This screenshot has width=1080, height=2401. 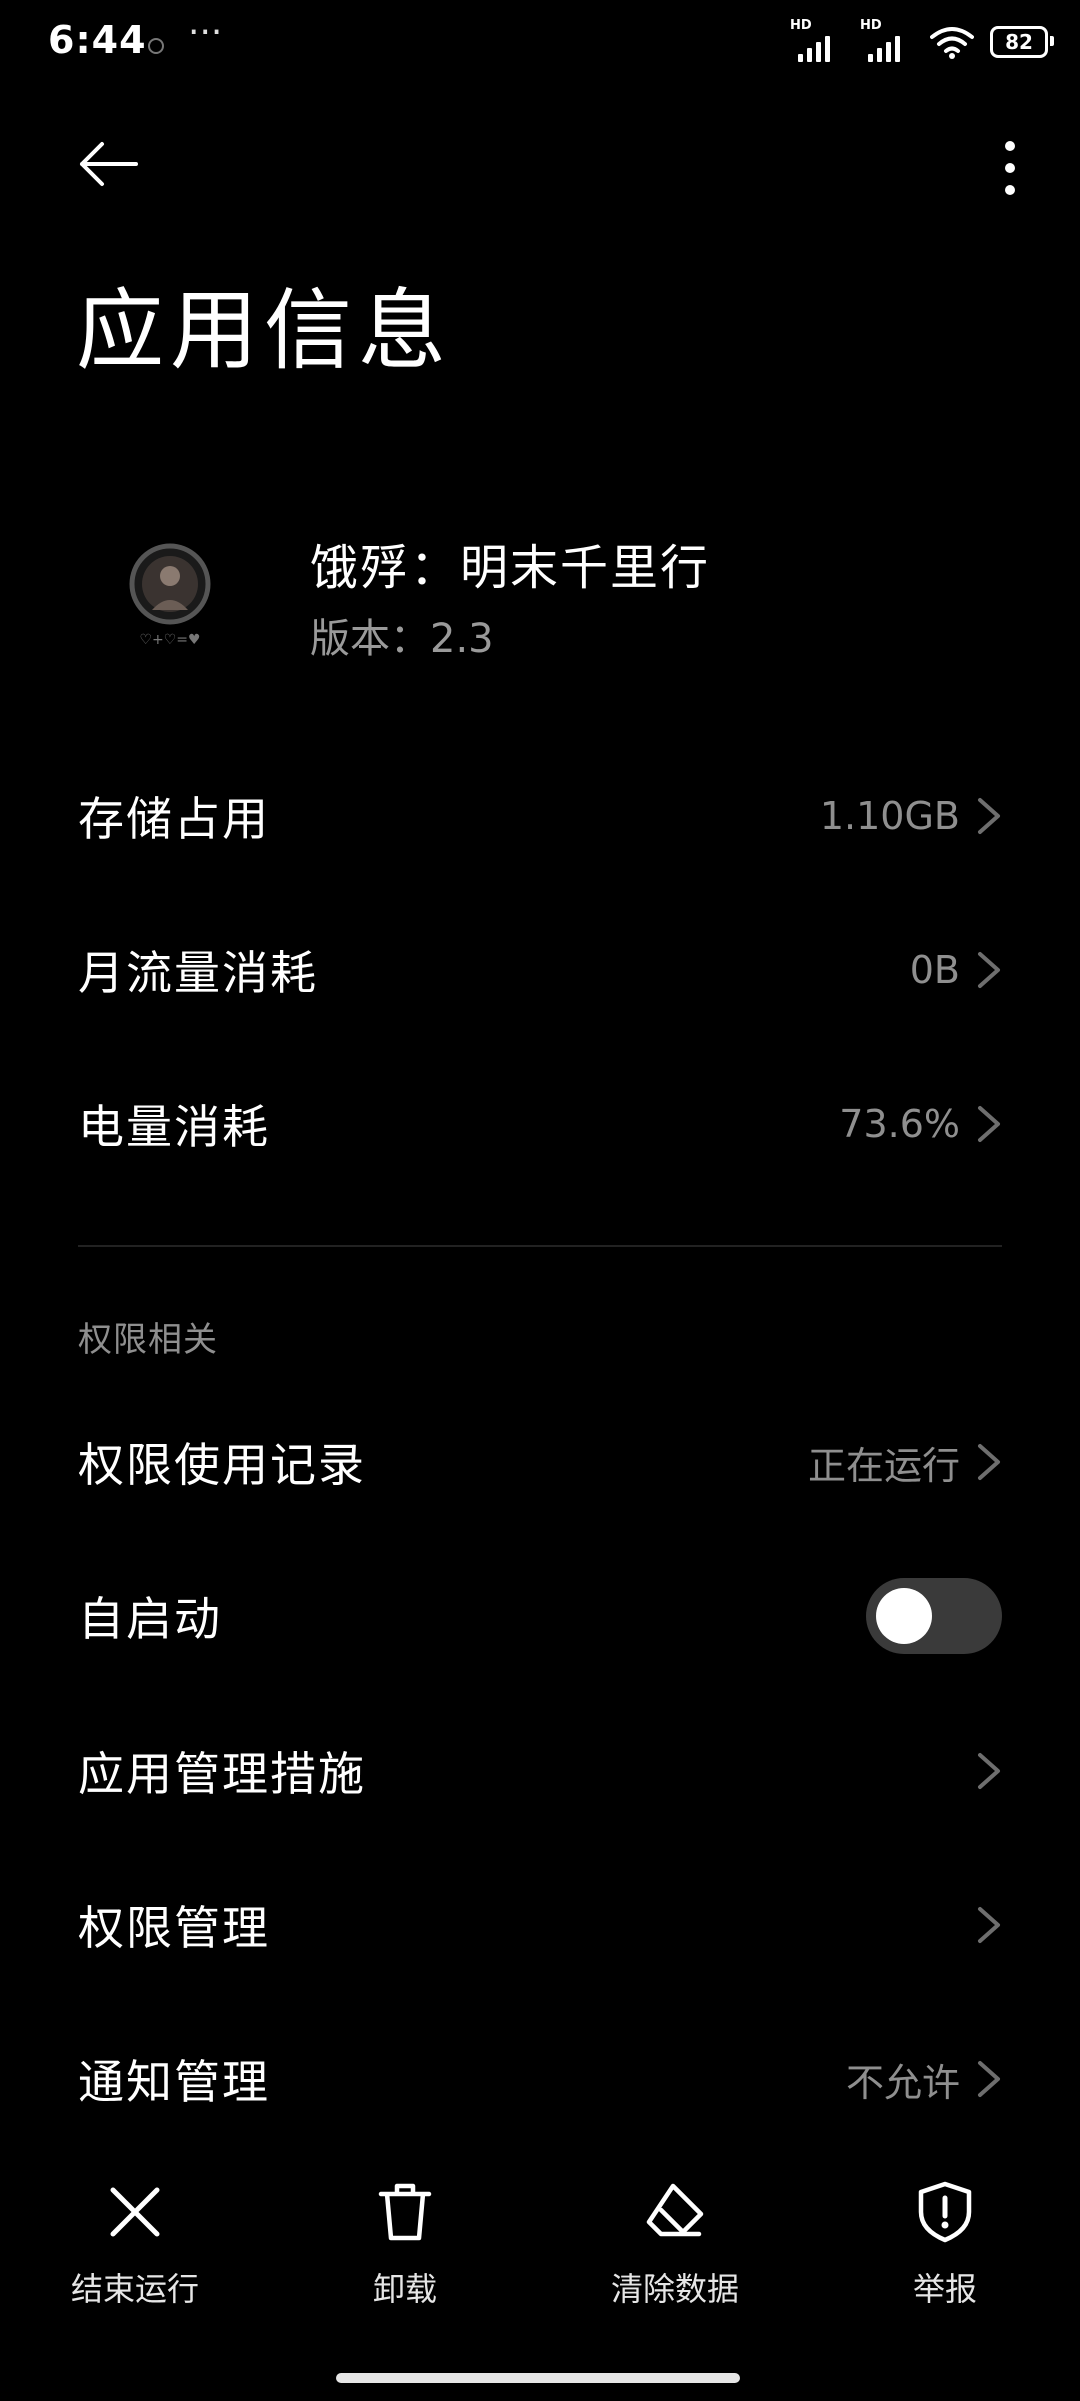 What do you see at coordinates (174, 1127) in the screenshot?
I see `battery-usage-label: 电量消耗` at bounding box center [174, 1127].